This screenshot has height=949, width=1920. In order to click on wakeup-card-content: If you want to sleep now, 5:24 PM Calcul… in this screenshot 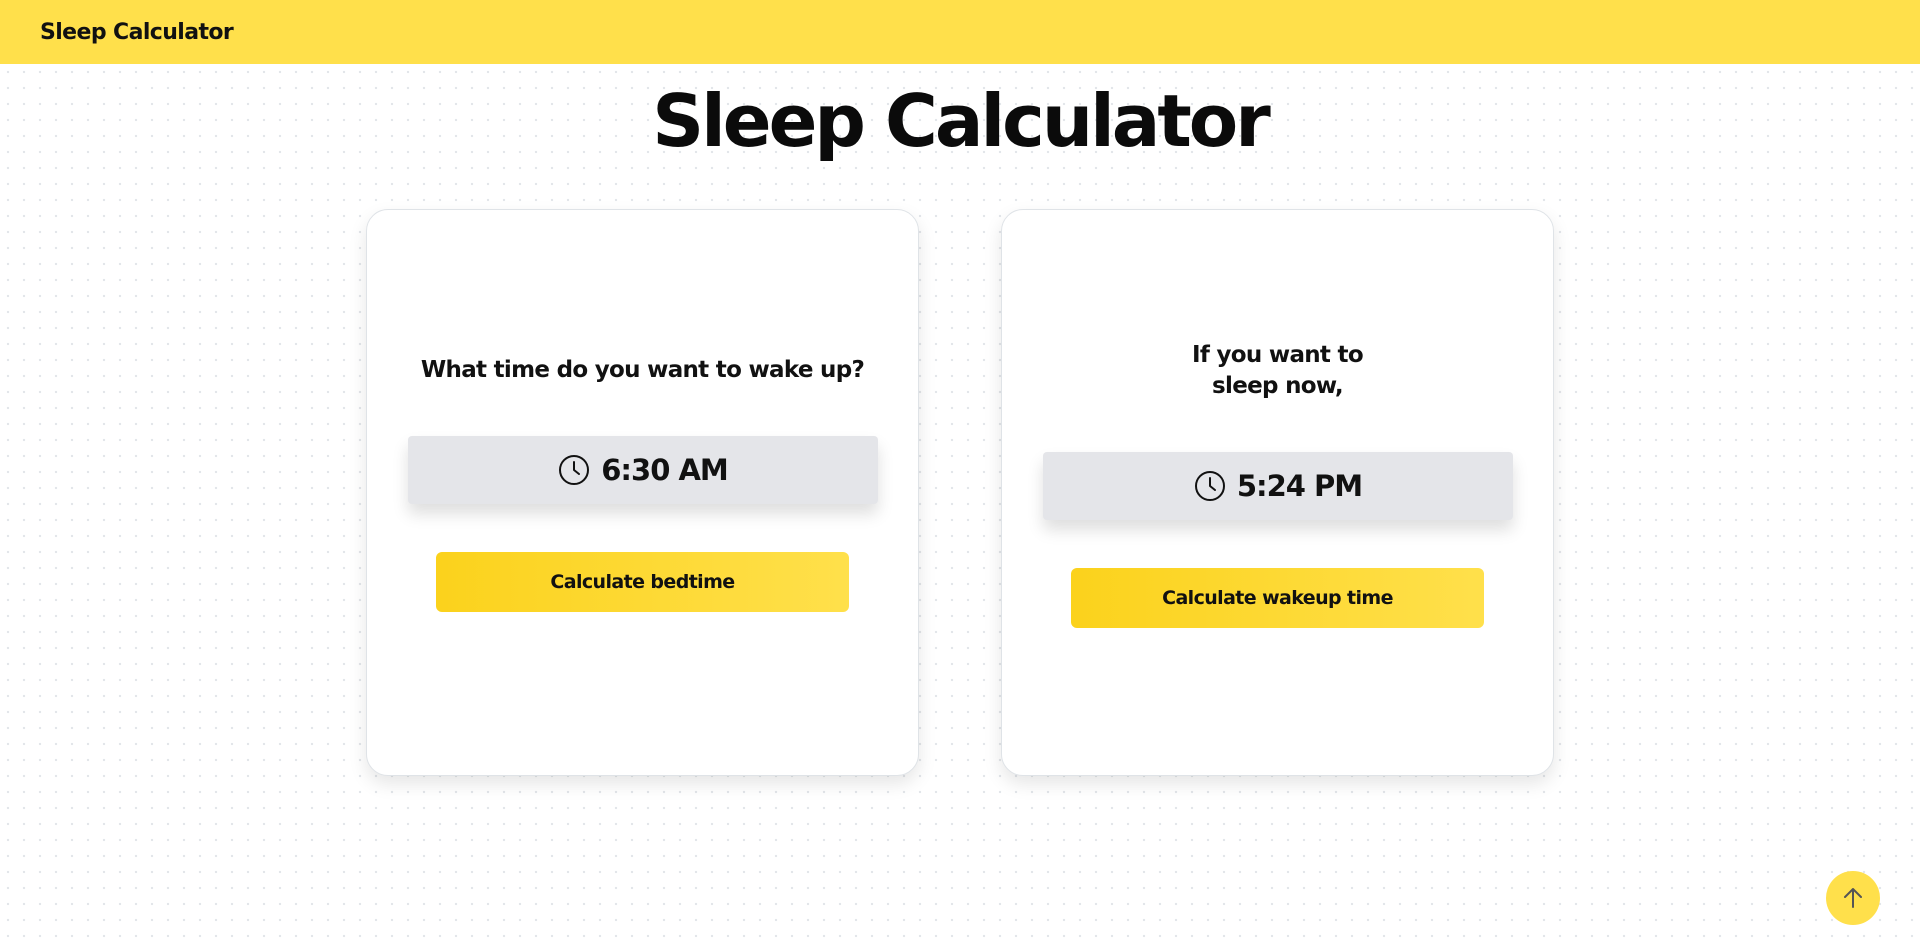, I will do `click(1277, 484)`.